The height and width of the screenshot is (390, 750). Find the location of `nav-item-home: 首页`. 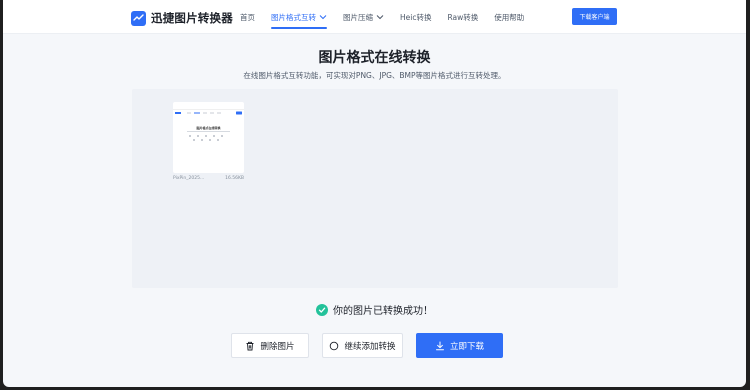

nav-item-home: 首页 is located at coordinates (247, 17).